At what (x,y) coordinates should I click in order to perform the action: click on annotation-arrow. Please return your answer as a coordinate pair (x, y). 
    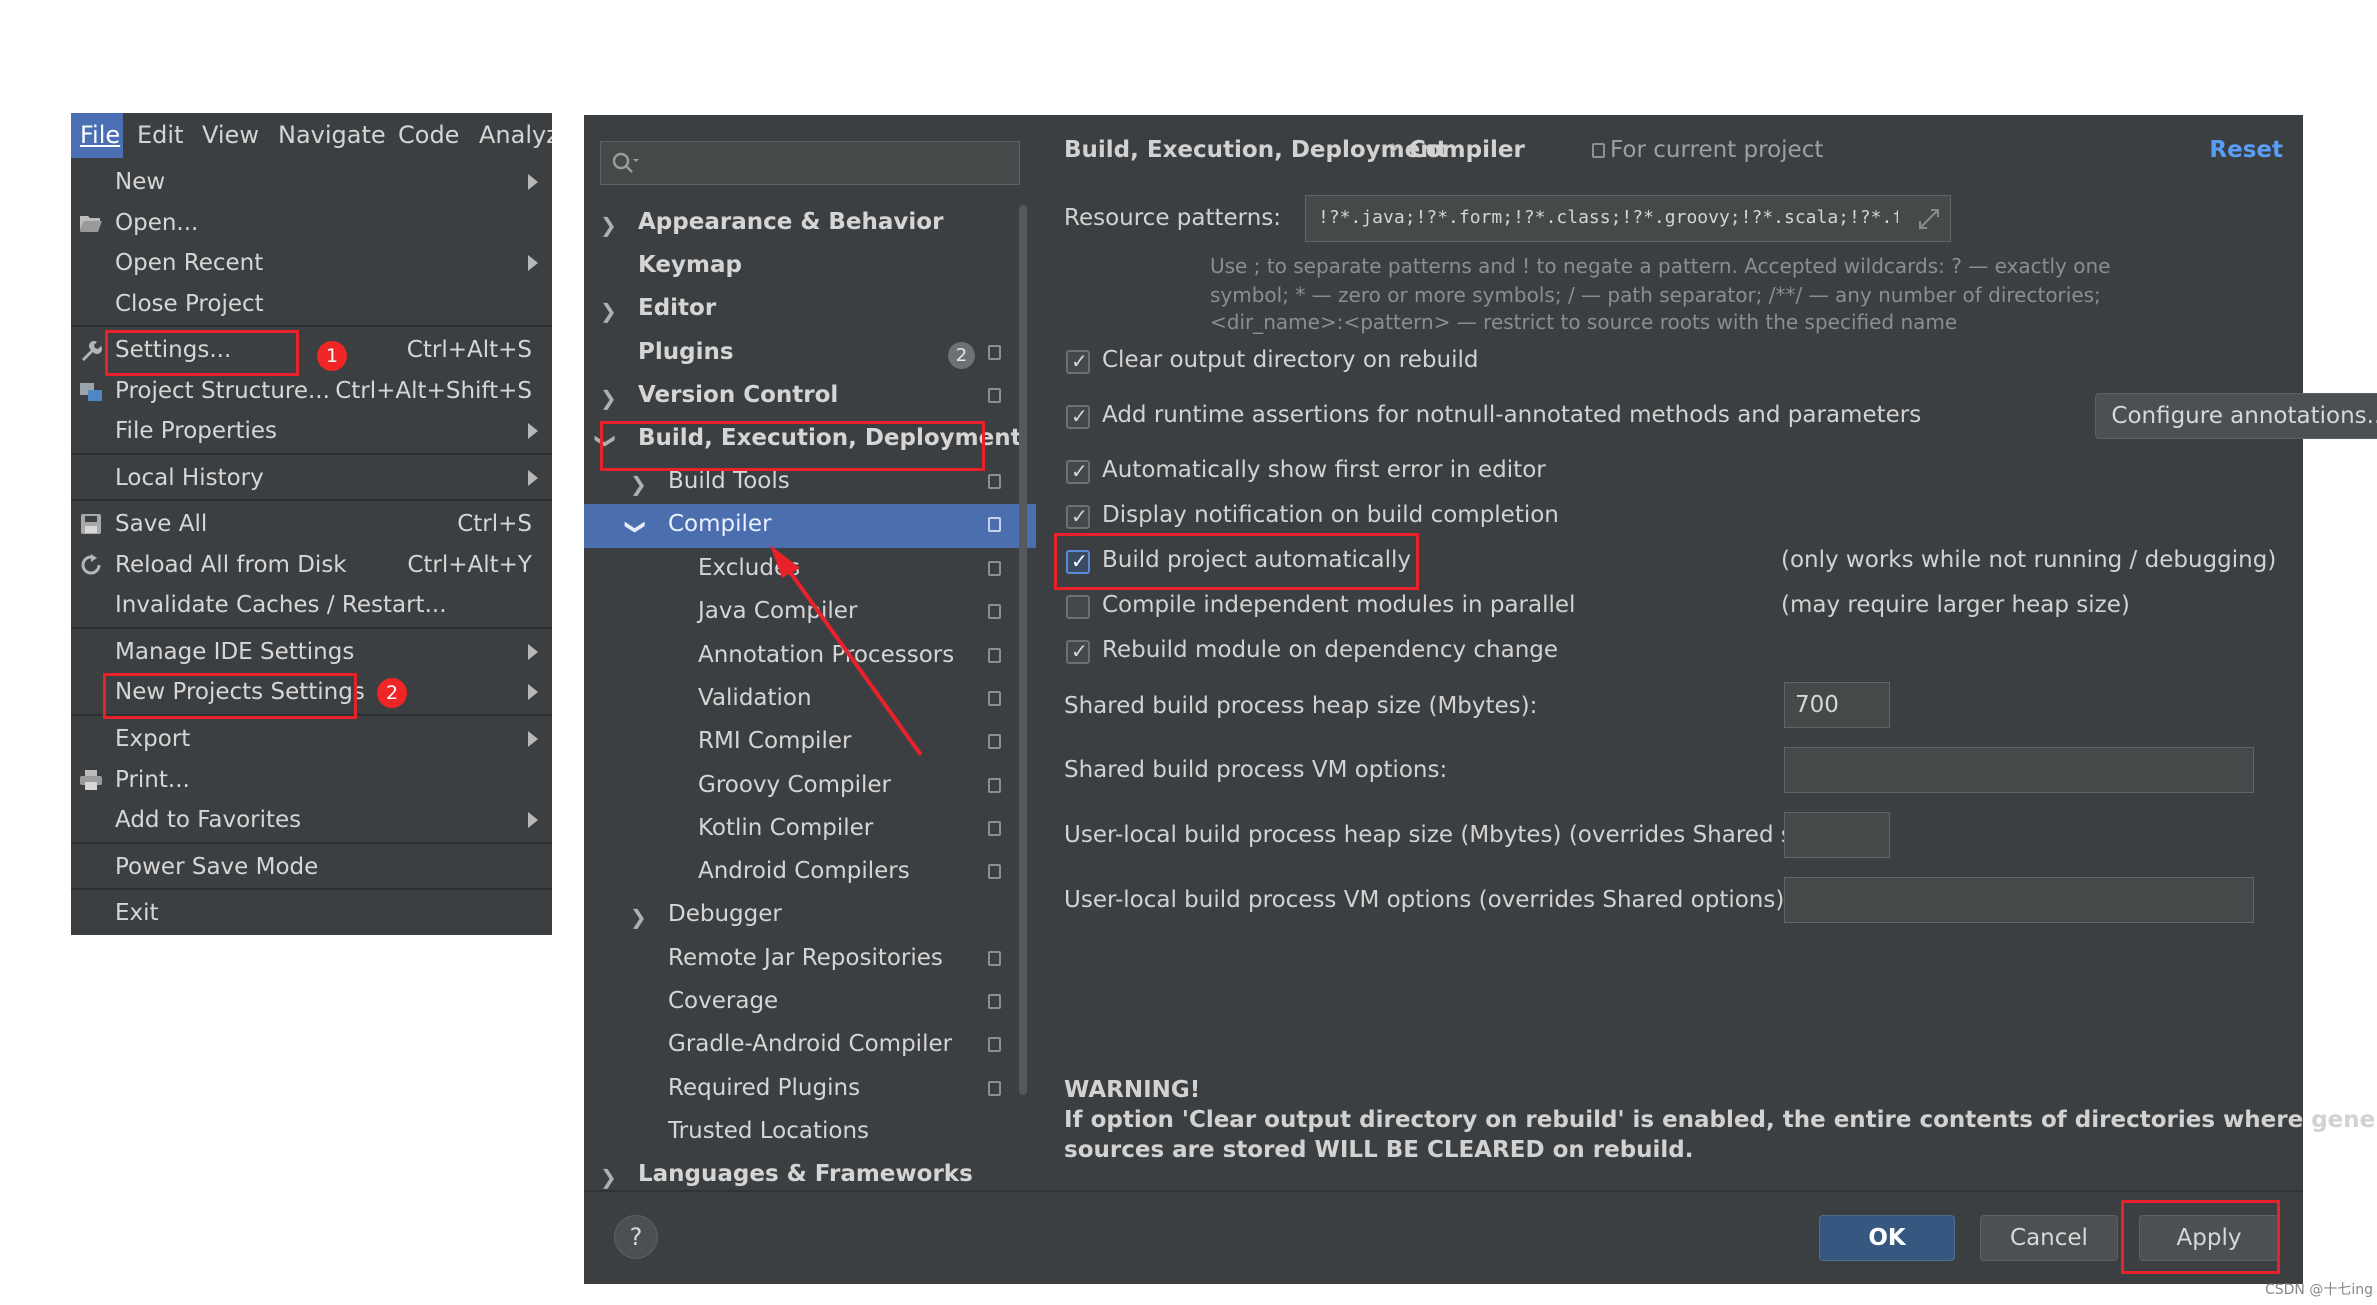
    Looking at the image, I should click on (846, 651).